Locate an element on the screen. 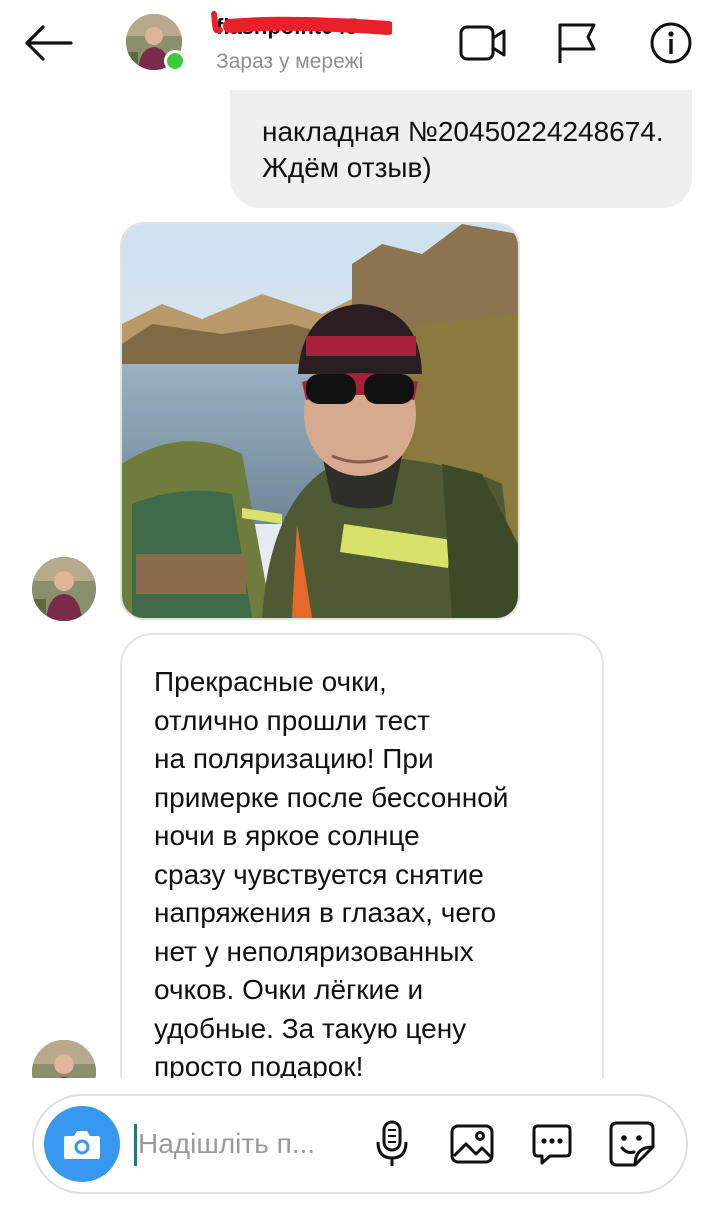  info-icon is located at coordinates (671, 43).